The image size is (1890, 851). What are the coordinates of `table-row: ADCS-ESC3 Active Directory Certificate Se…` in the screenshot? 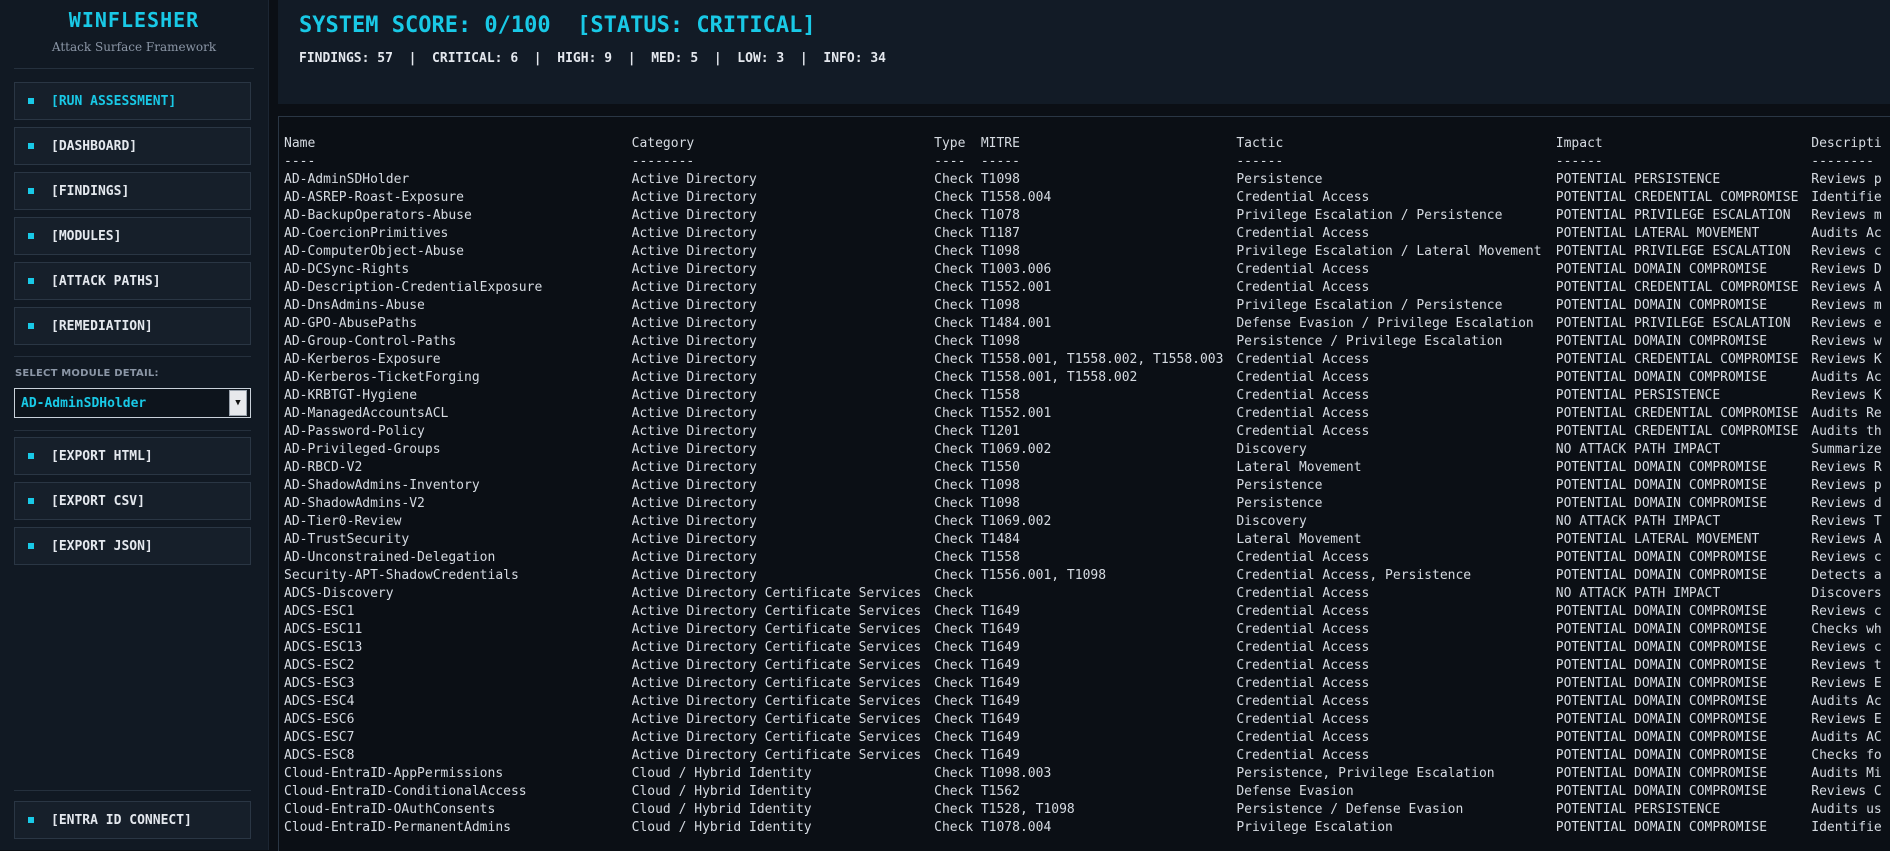 It's located at (1087, 684).